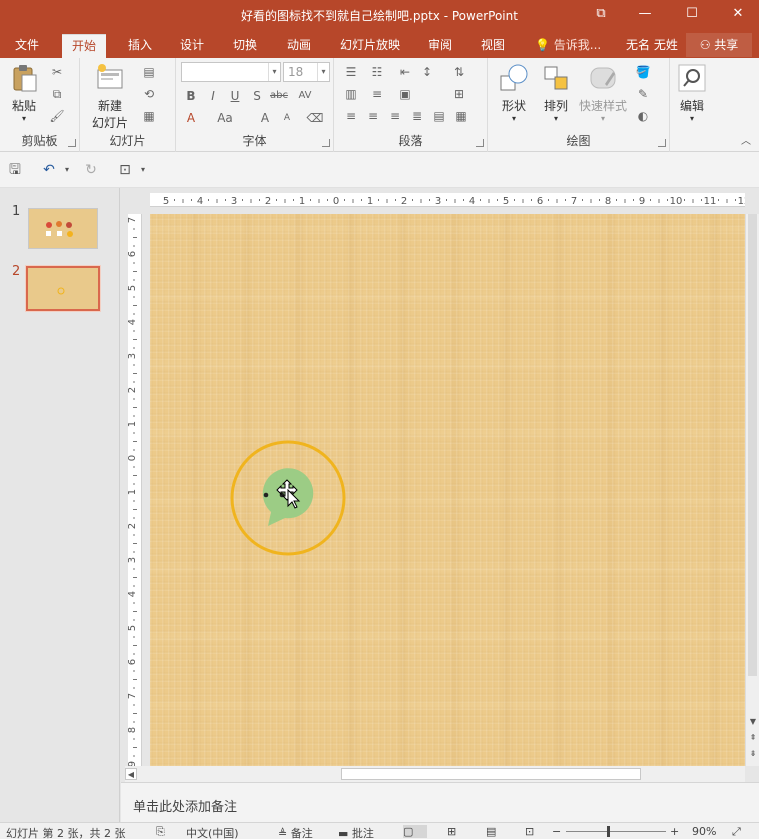  Describe the element at coordinates (736, 832) in the screenshot. I see `fit-to-window-icon: ⤢` at that location.